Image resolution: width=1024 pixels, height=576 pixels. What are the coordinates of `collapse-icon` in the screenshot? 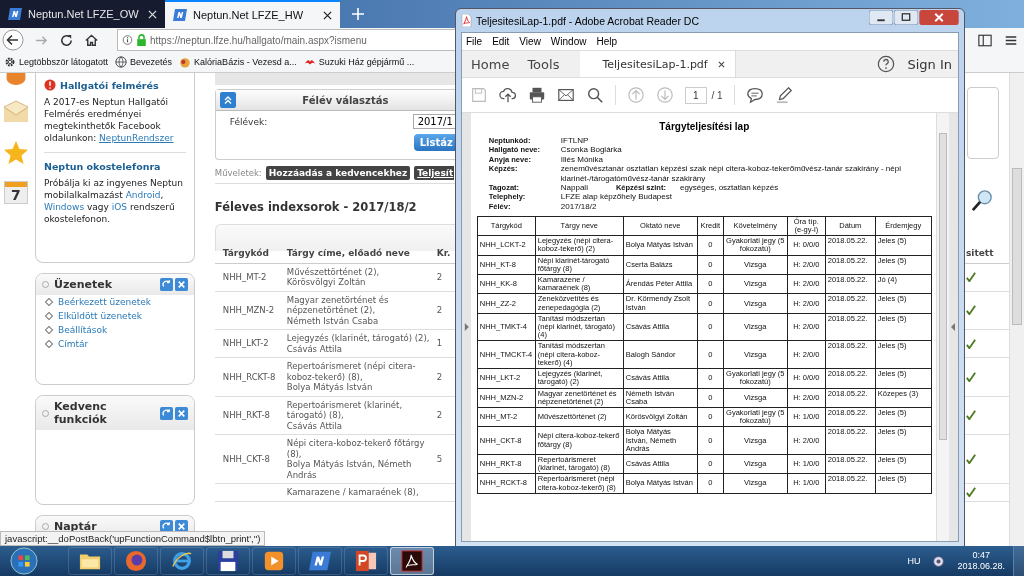 It's located at (227, 100).